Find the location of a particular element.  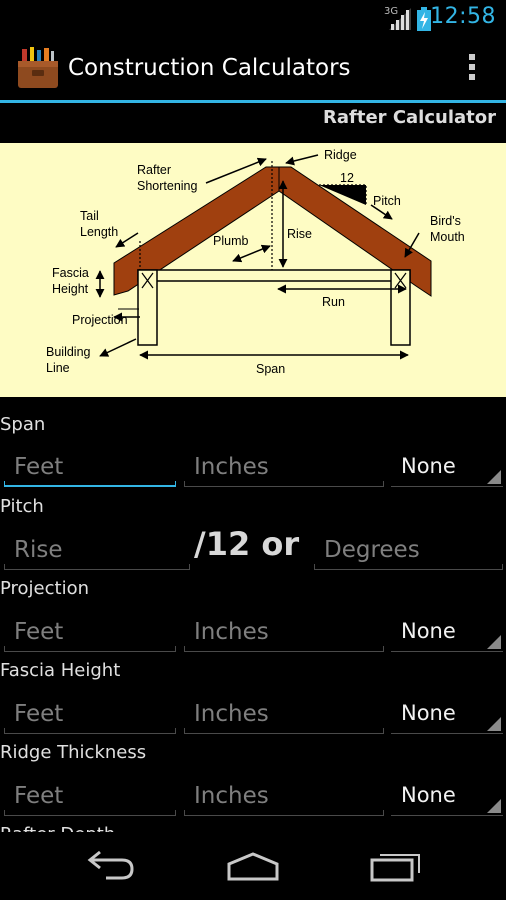

label-fascia: Fascia is located at coordinates (70, 273).